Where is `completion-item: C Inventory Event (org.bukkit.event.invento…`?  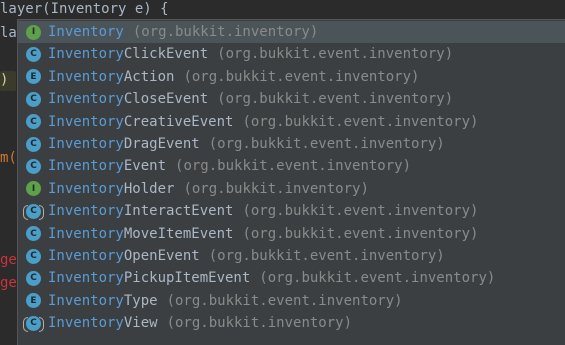 completion-item: C Inventory Event (org.bukkit.event.invento… is located at coordinates (291, 166).